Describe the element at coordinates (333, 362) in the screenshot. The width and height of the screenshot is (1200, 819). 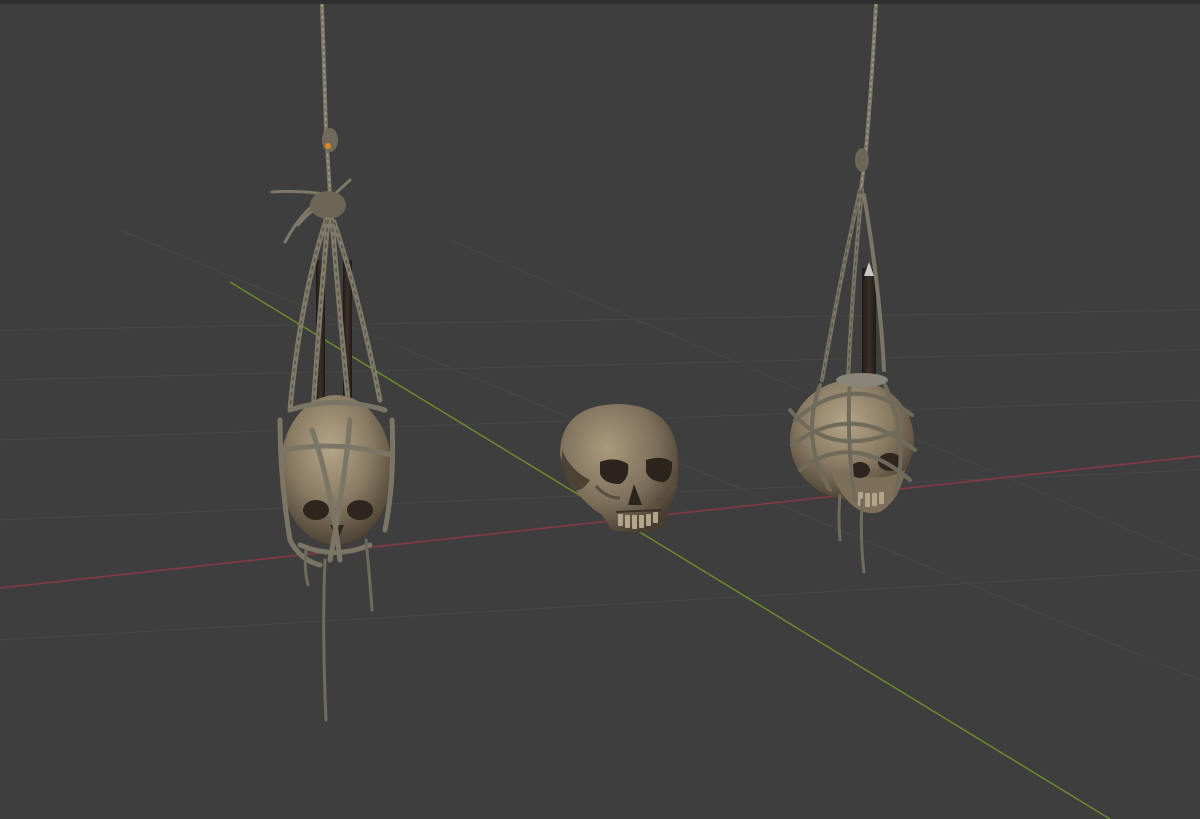
I see `hanging-skull-left-icon` at that location.